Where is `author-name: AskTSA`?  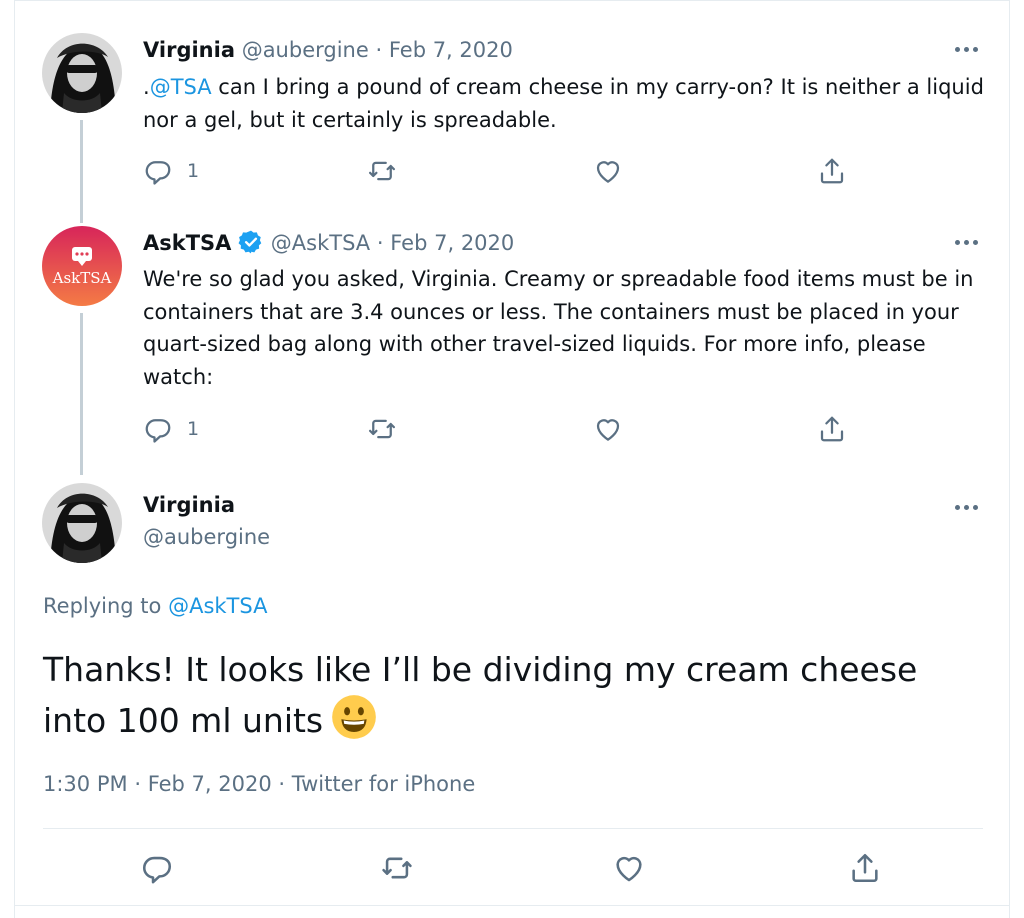 author-name: AskTSA is located at coordinates (187, 243).